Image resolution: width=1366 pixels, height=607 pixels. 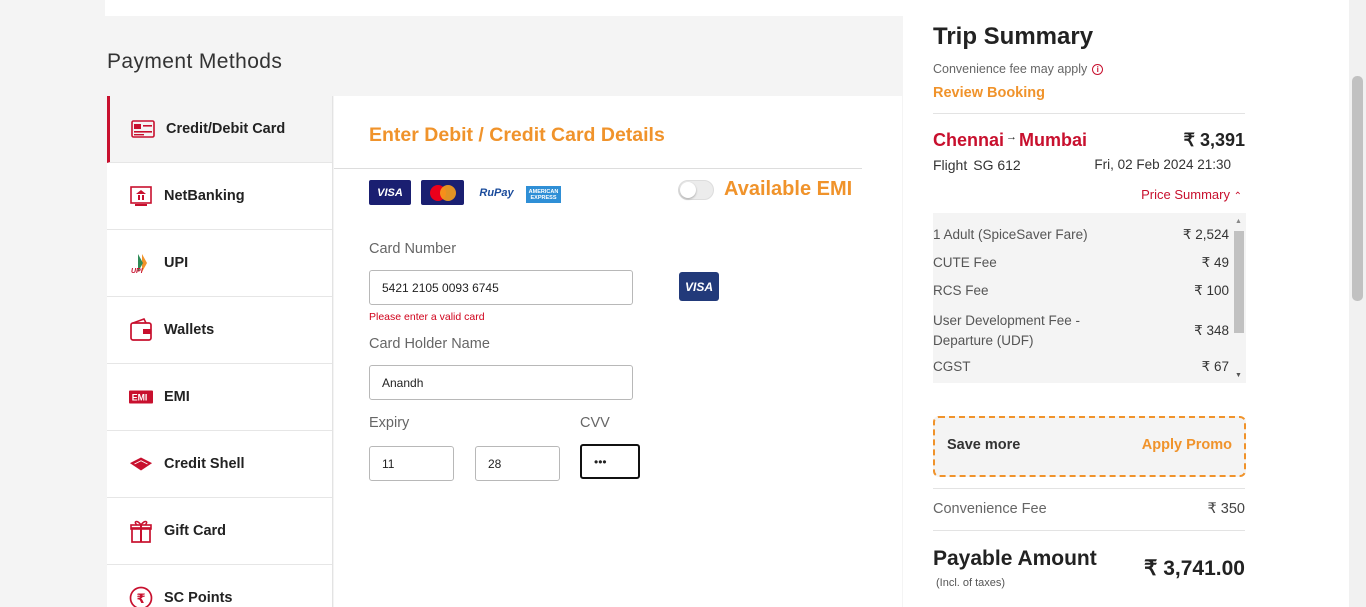 I want to click on method-label: Credit/Debit Card, so click(x=226, y=129).